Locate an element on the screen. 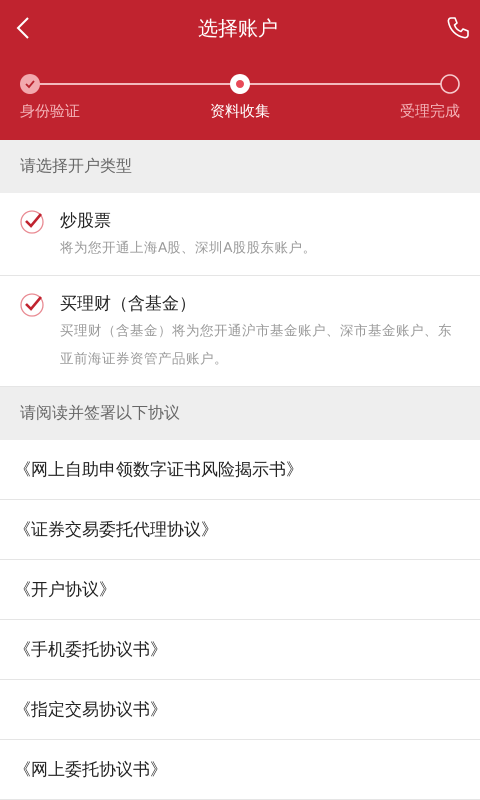  back-icon is located at coordinates (23, 28).